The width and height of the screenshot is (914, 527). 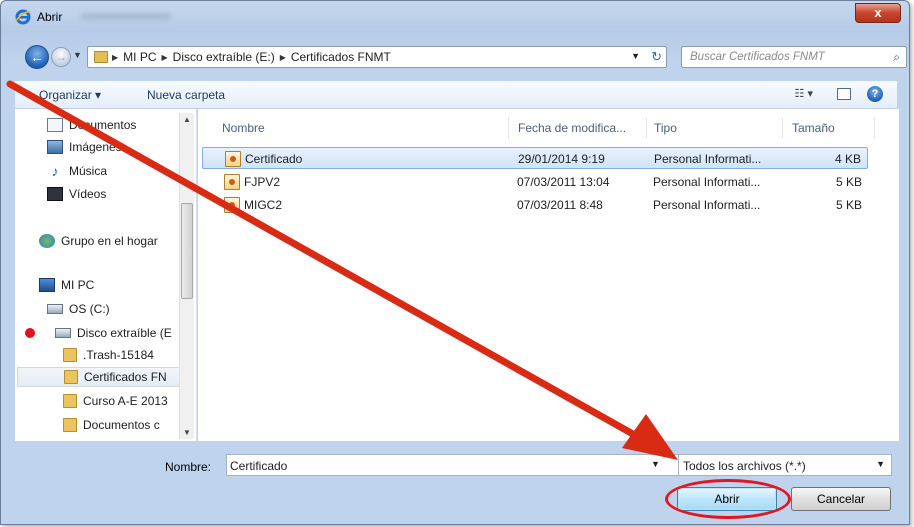 What do you see at coordinates (341, 57) in the screenshot?
I see `breadcrumb-certificados: Certificados FNMT` at bounding box center [341, 57].